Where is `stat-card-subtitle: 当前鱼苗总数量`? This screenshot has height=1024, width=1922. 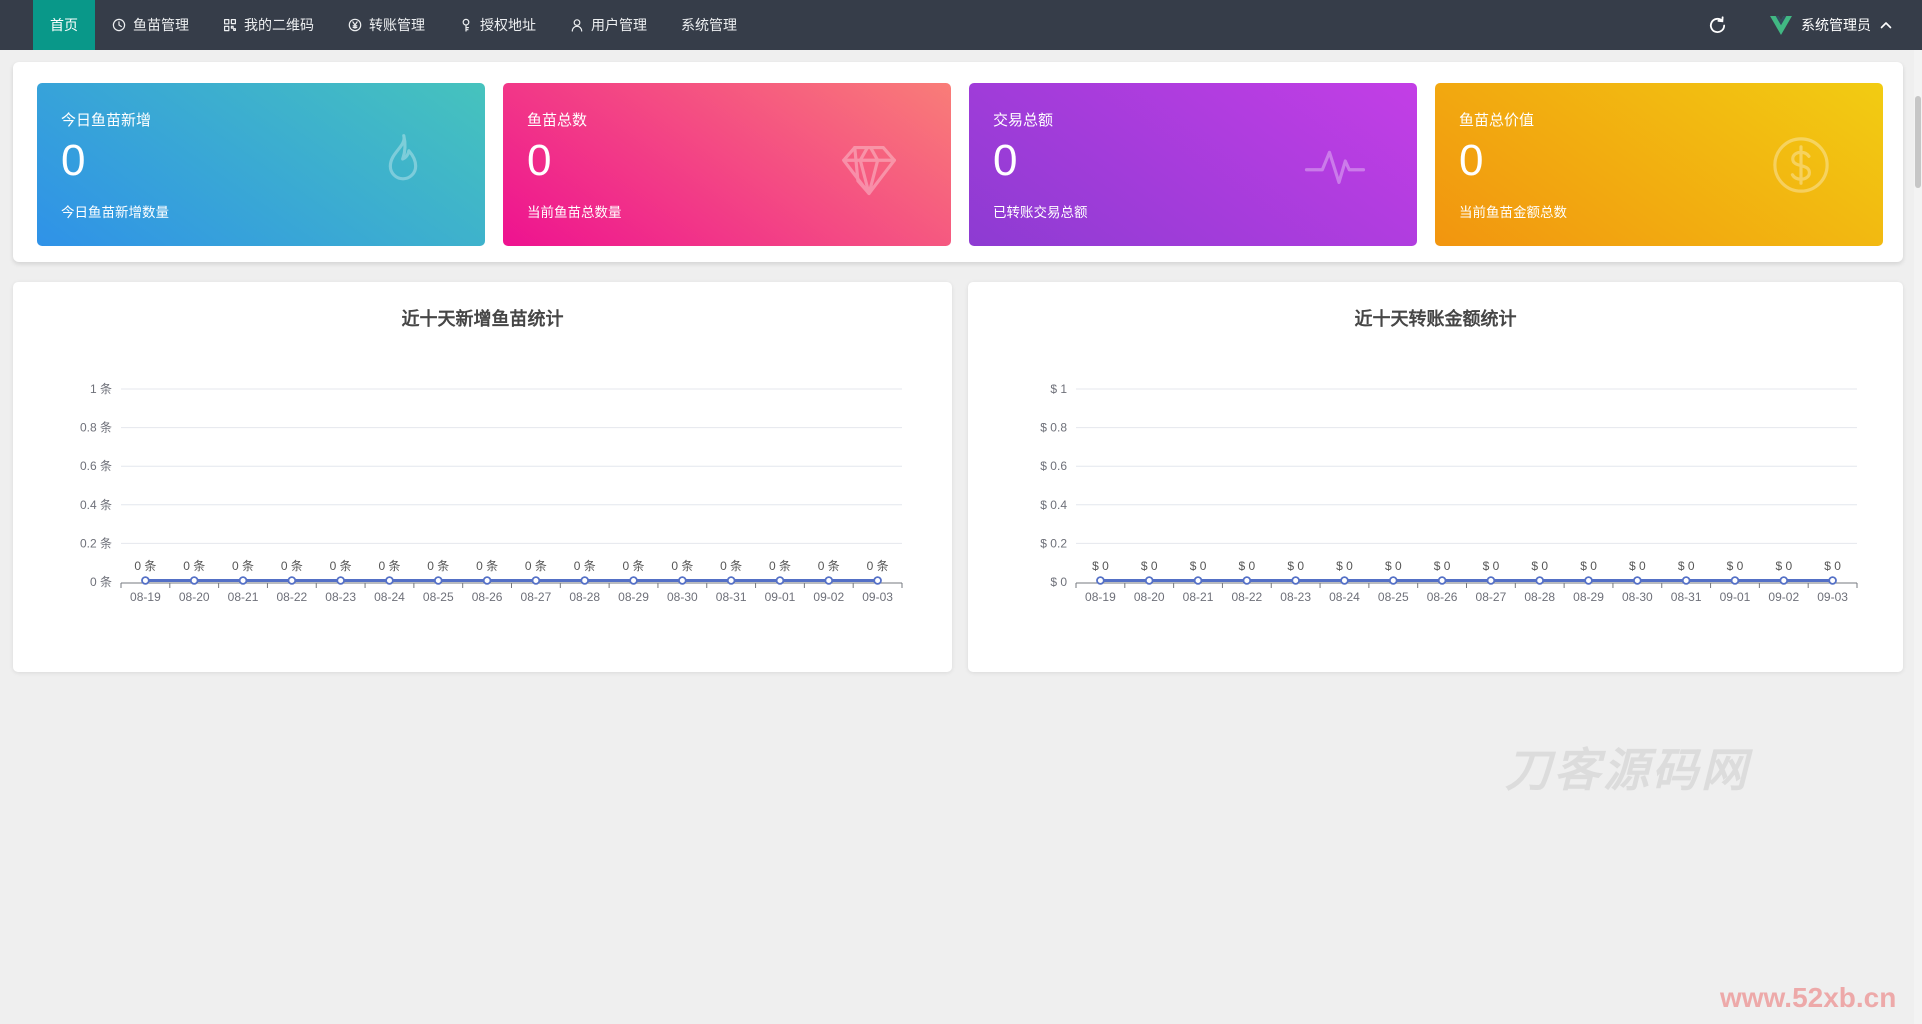
stat-card-subtitle: 当前鱼苗总数量 is located at coordinates (574, 212).